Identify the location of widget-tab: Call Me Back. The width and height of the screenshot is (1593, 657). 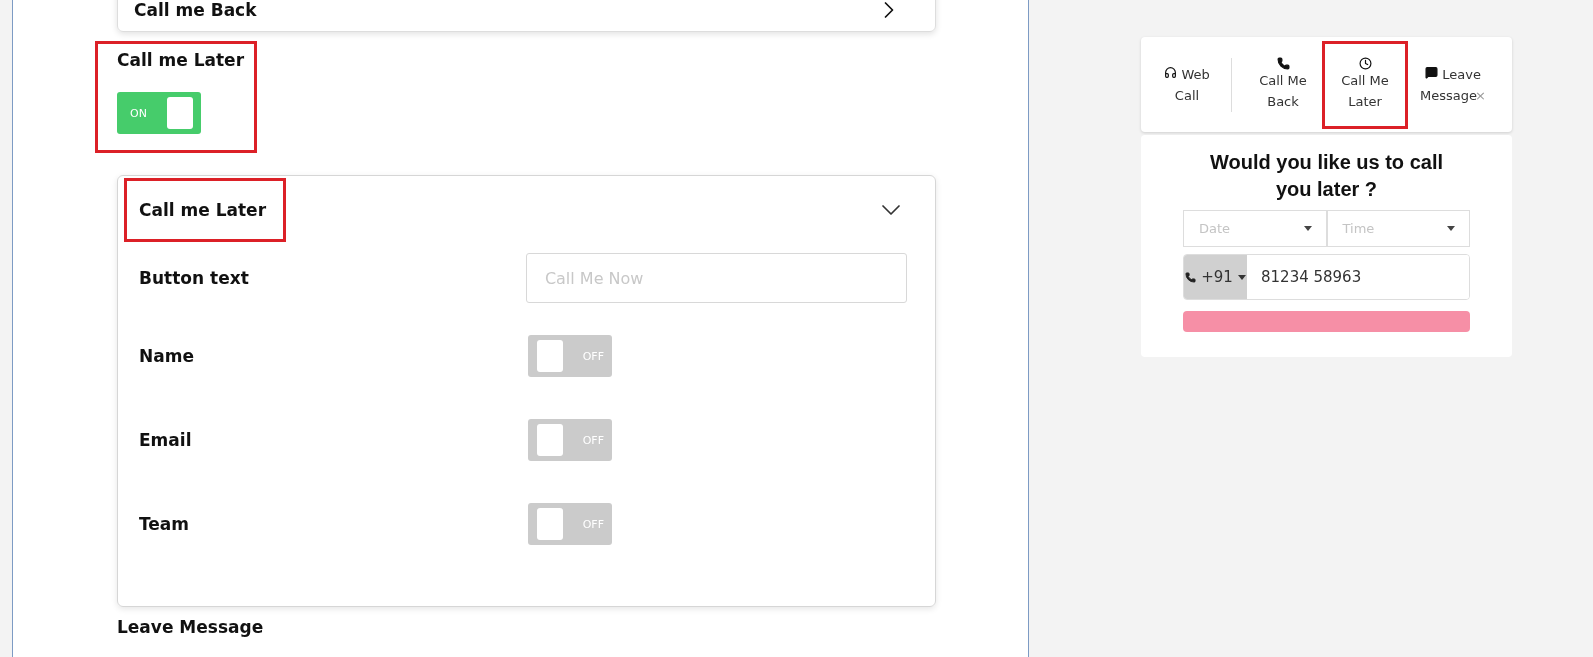
(1283, 84).